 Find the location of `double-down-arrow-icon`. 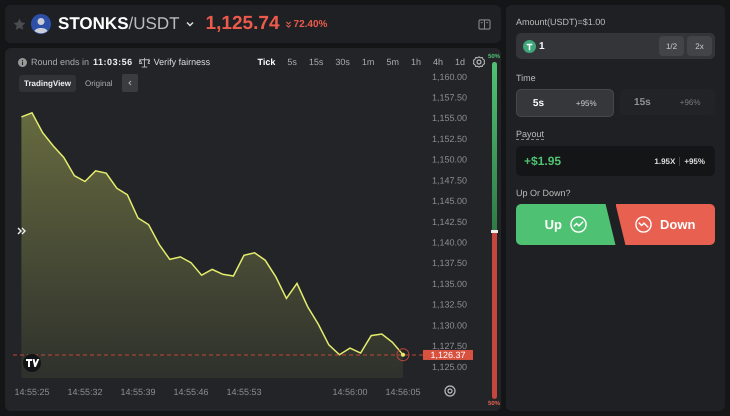

double-down-arrow-icon is located at coordinates (288, 24).